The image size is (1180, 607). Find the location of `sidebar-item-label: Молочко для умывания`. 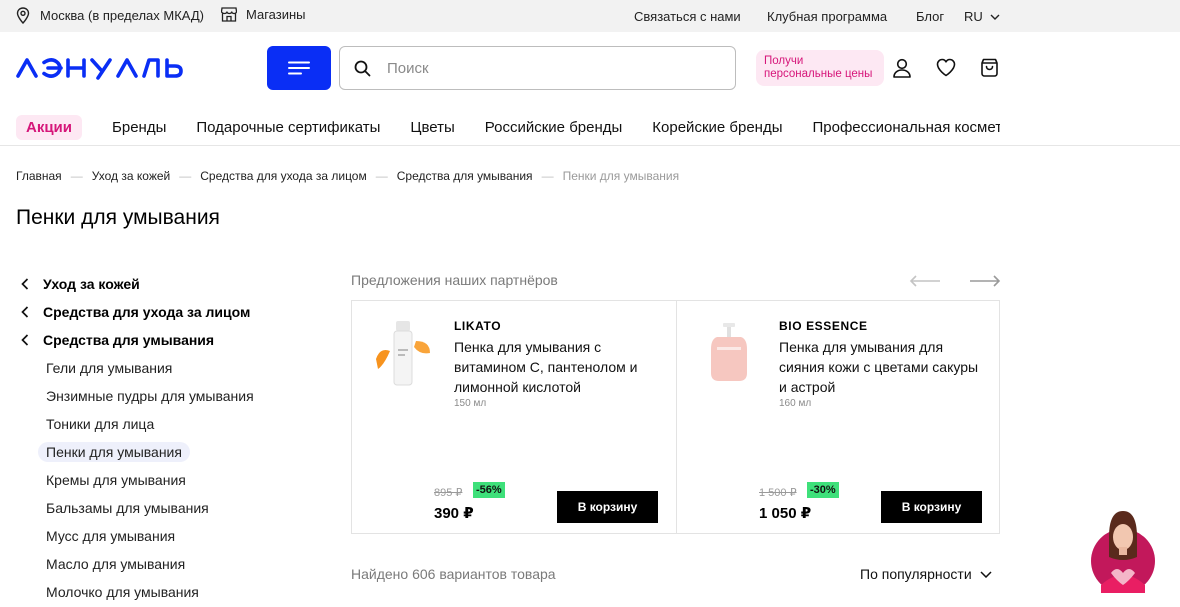

sidebar-item-label: Молочко для умывания is located at coordinates (122, 592).